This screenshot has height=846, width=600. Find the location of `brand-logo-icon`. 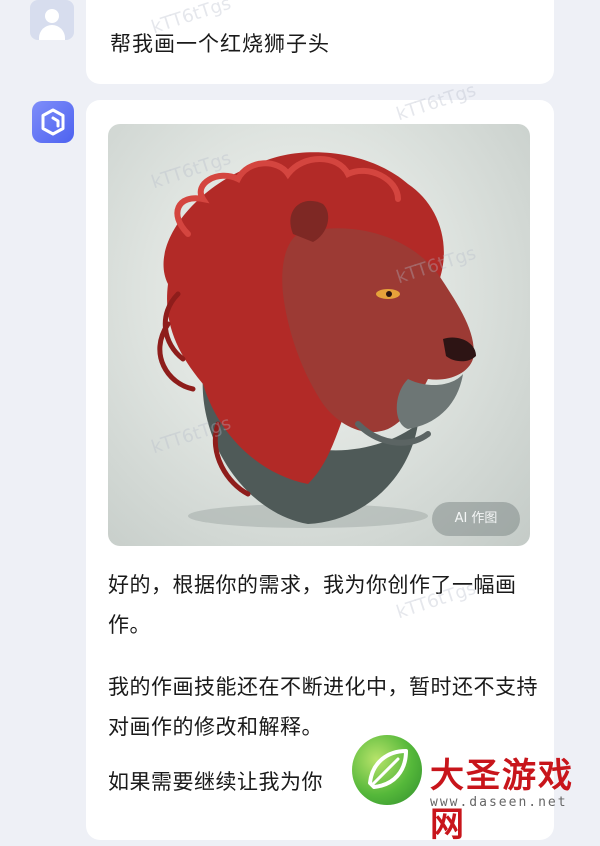

brand-logo-icon is located at coordinates (387, 770).